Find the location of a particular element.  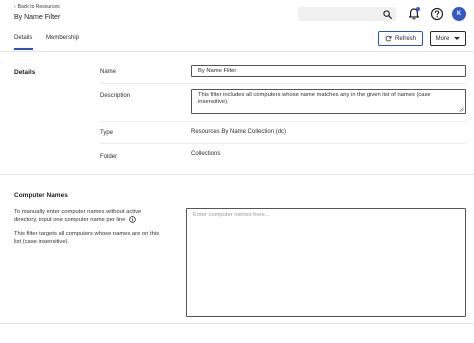

tab-details: Details is located at coordinates (23, 38).